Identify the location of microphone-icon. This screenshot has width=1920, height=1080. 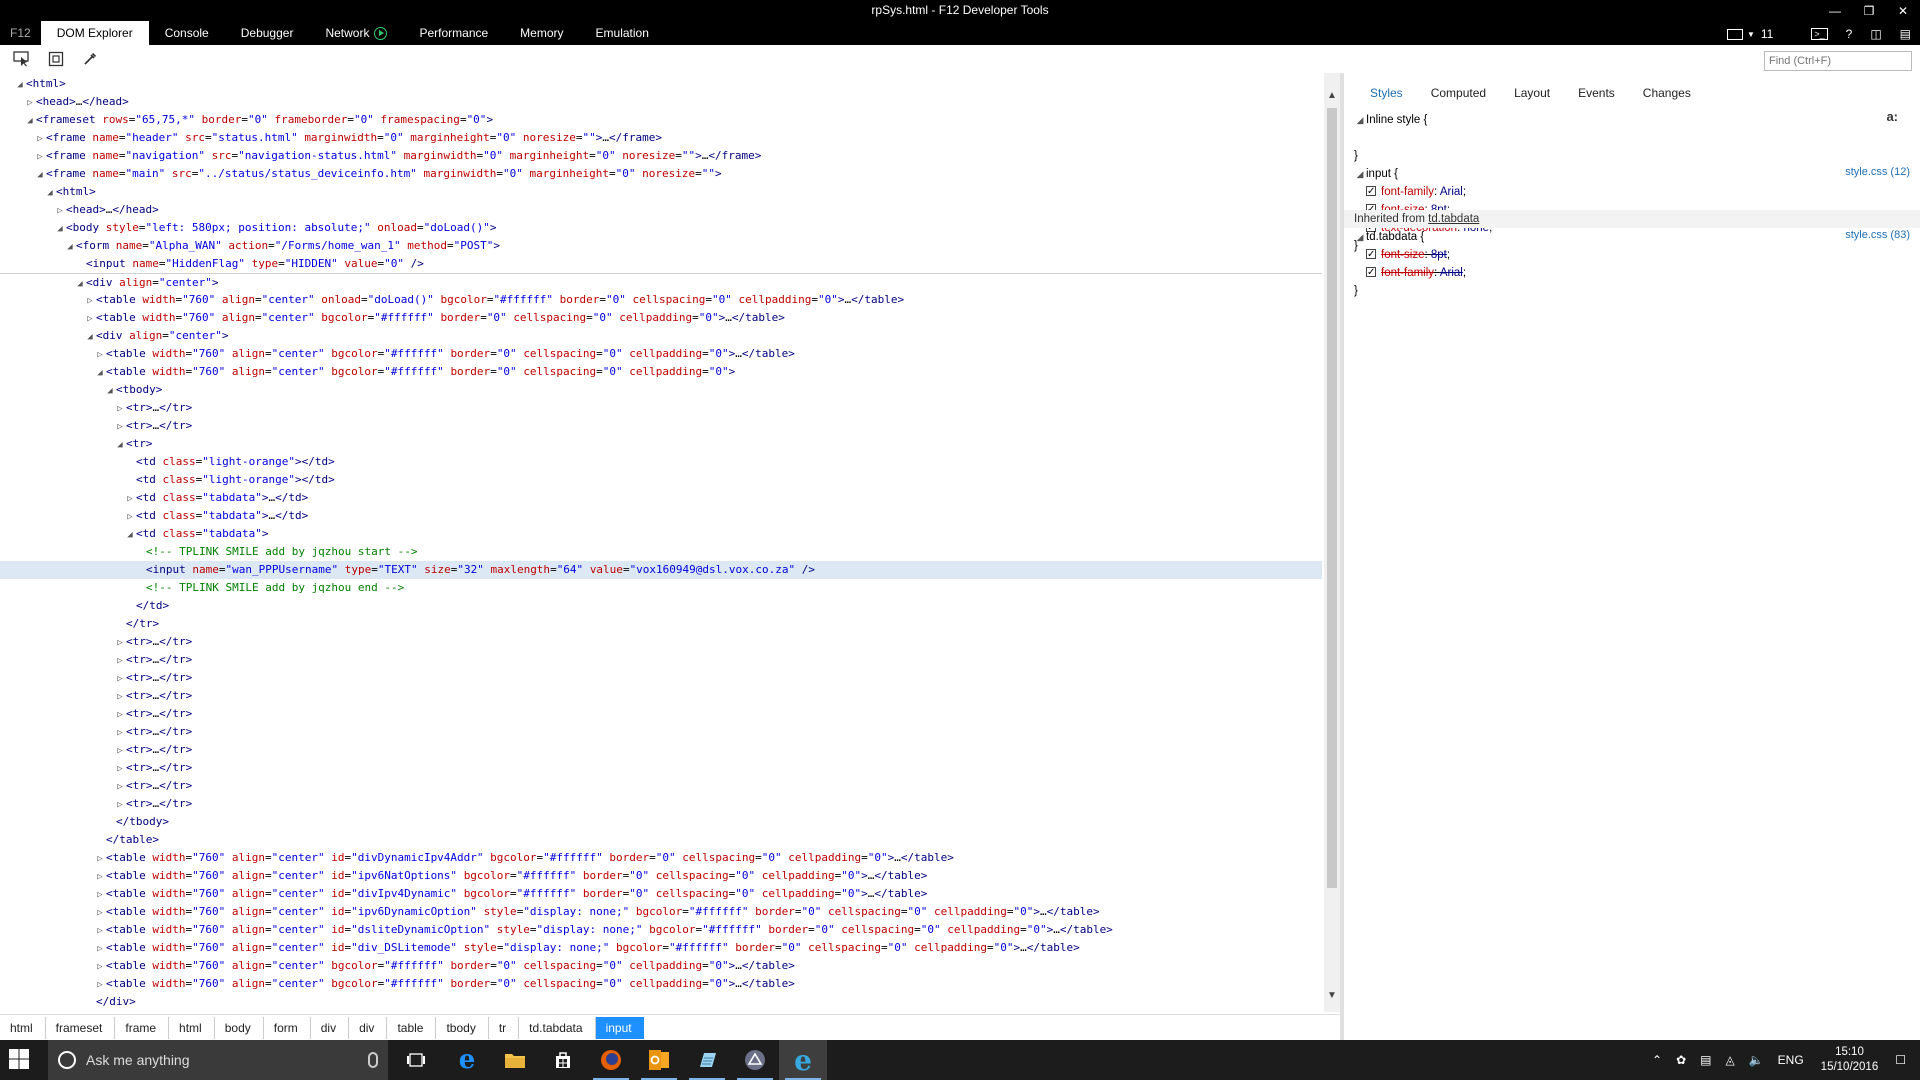
(373, 1060).